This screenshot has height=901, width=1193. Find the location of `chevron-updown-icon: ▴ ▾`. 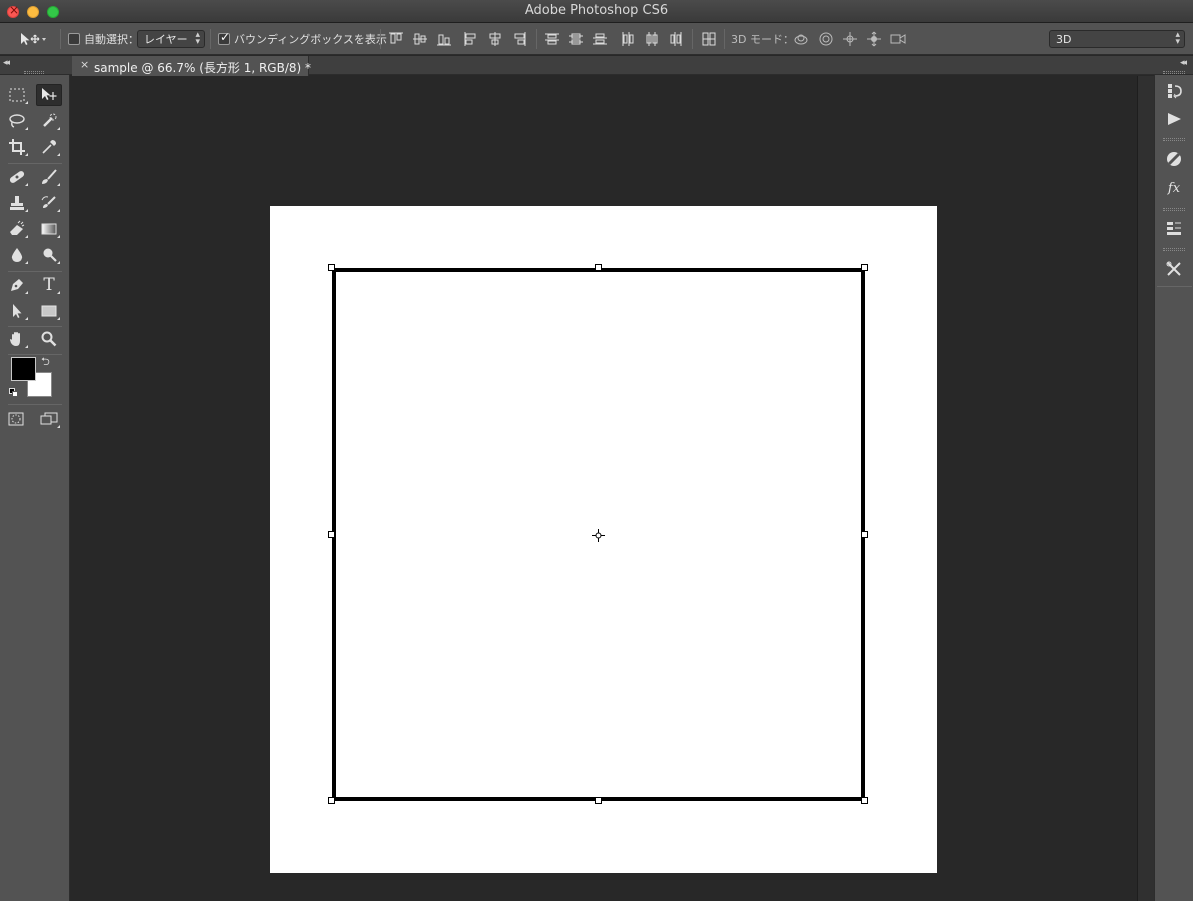

chevron-updown-icon: ▴ ▾ is located at coordinates (197, 38).